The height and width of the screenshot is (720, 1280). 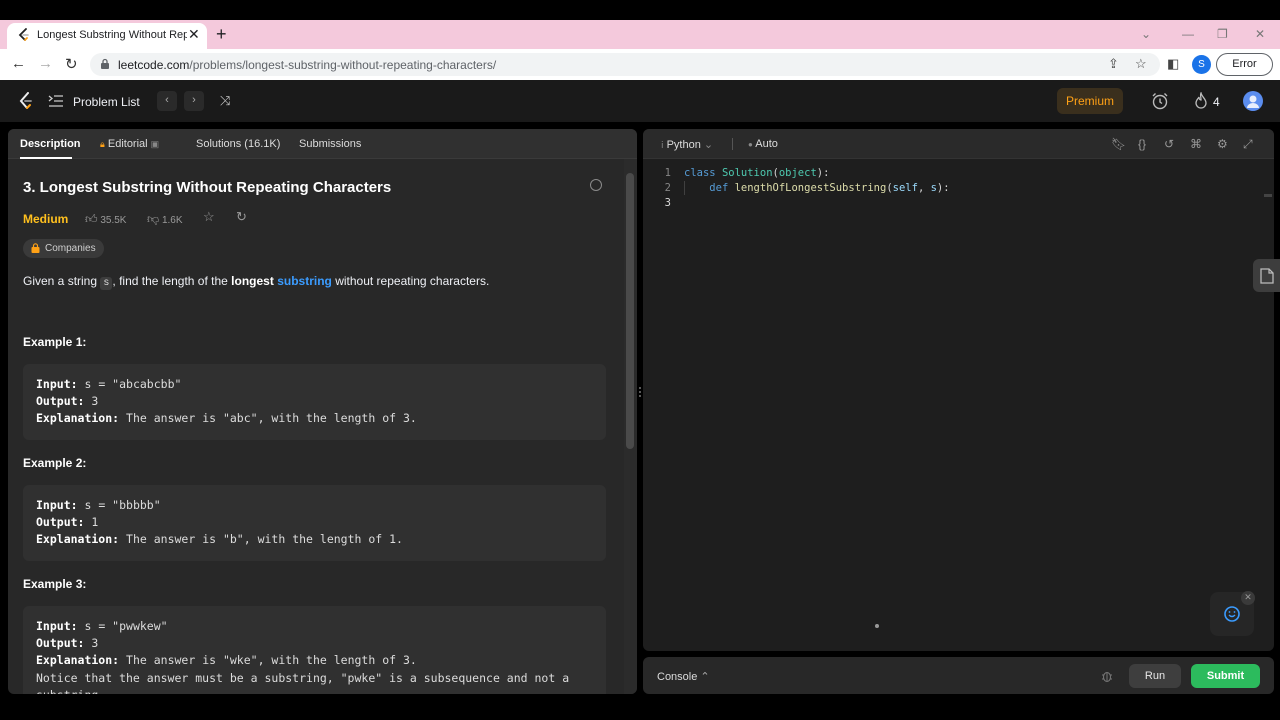 I want to click on tab-solutions: Solutions (16.1K), so click(x=238, y=144).